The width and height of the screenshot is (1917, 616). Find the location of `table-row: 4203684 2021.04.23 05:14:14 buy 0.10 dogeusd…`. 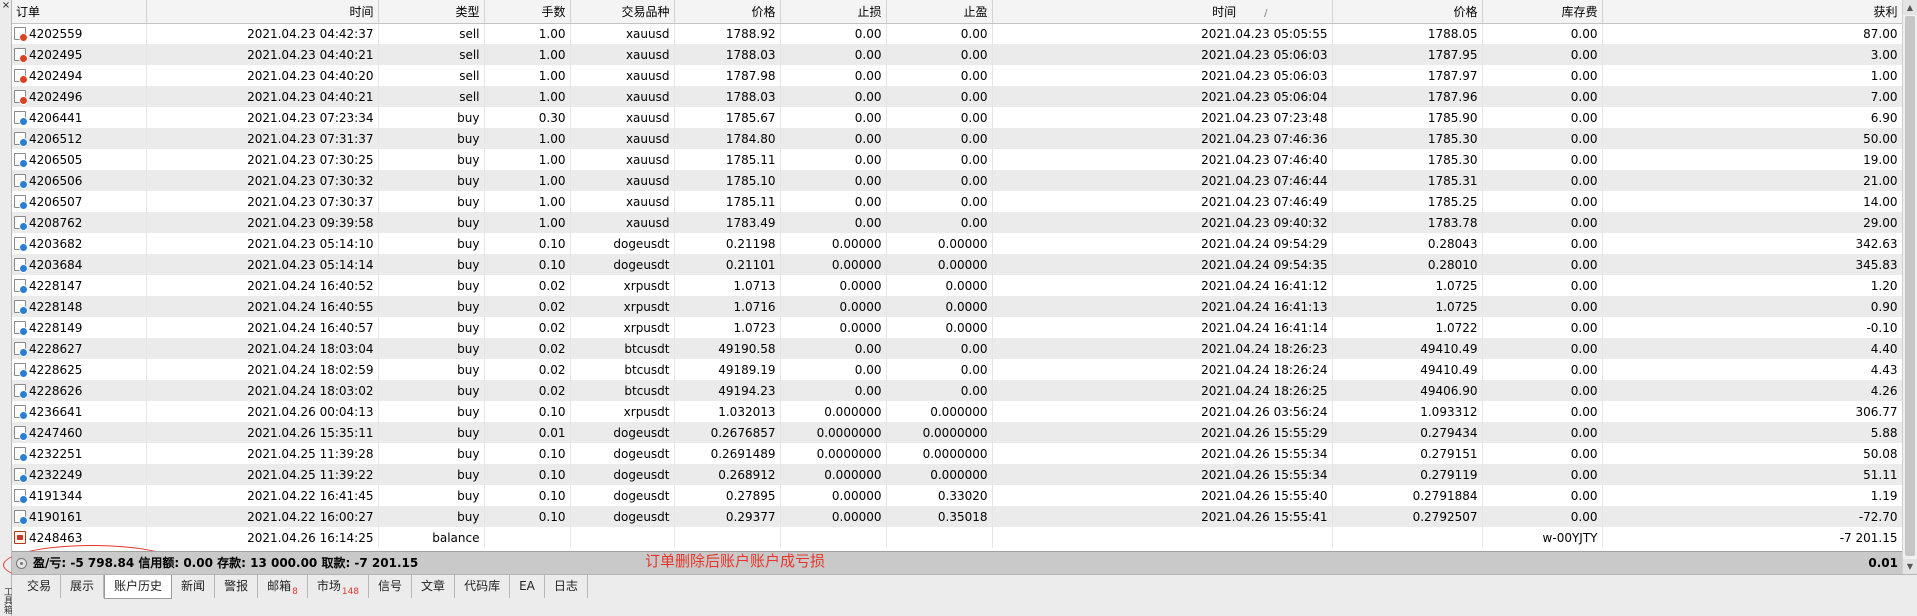

table-row: 4203684 2021.04.23 05:14:14 buy 0.10 dogeusd… is located at coordinates (957, 264).